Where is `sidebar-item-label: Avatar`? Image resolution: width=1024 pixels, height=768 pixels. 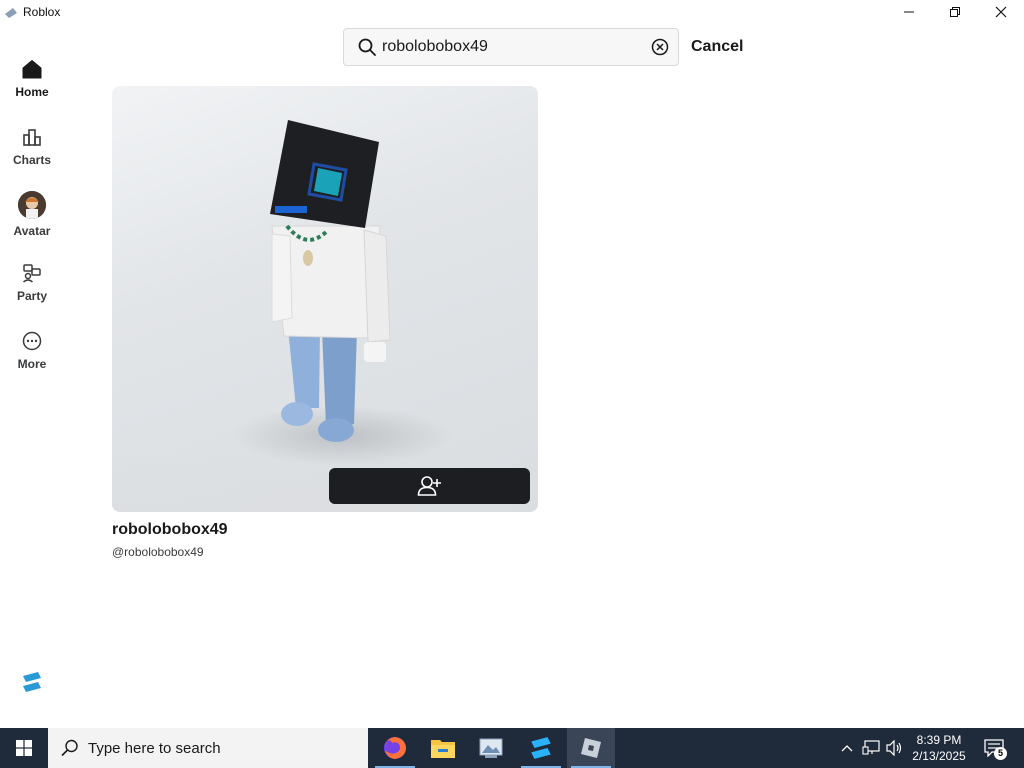
sidebar-item-label: Avatar is located at coordinates (32, 231).